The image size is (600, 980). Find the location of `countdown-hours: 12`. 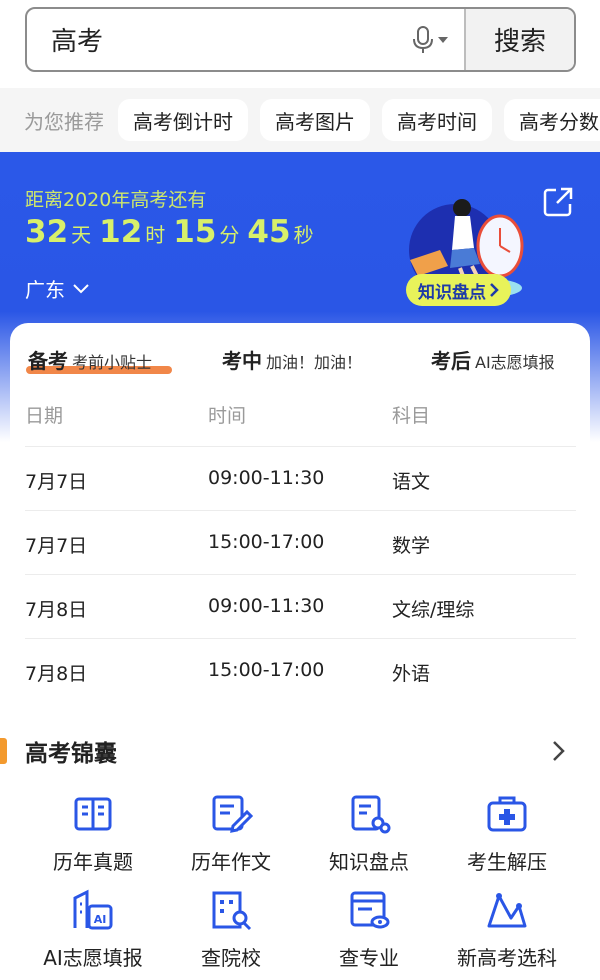

countdown-hours: 12 is located at coordinates (121, 232).